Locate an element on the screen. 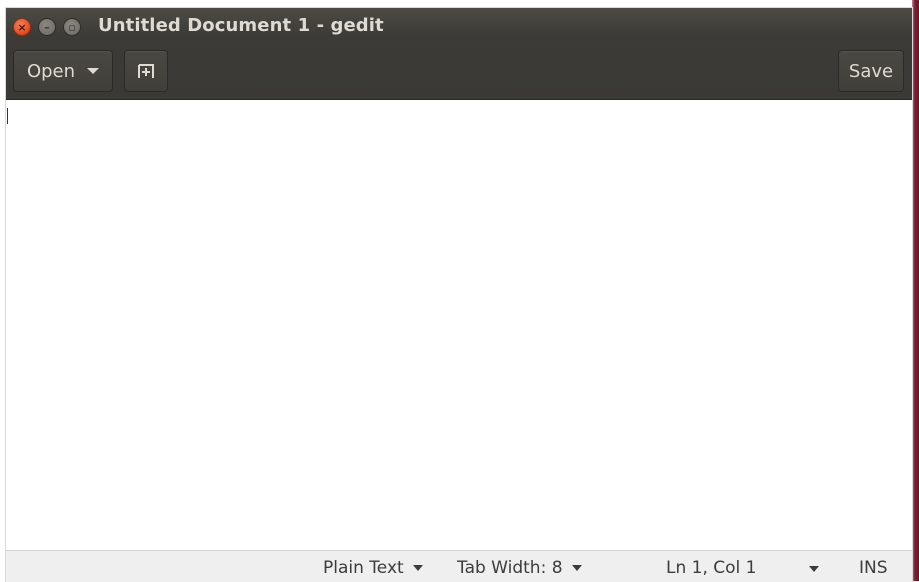 The image size is (919, 582). minimize-icon: – is located at coordinates (47, 27).